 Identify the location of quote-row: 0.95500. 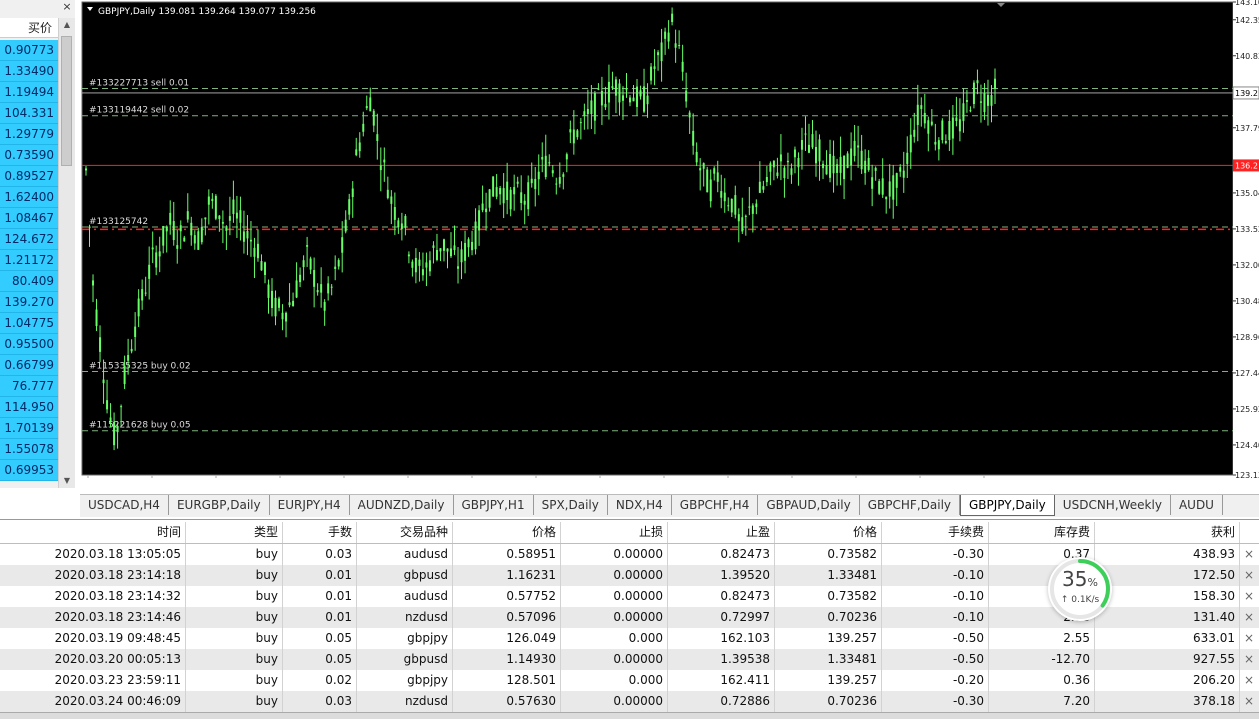
(29, 344).